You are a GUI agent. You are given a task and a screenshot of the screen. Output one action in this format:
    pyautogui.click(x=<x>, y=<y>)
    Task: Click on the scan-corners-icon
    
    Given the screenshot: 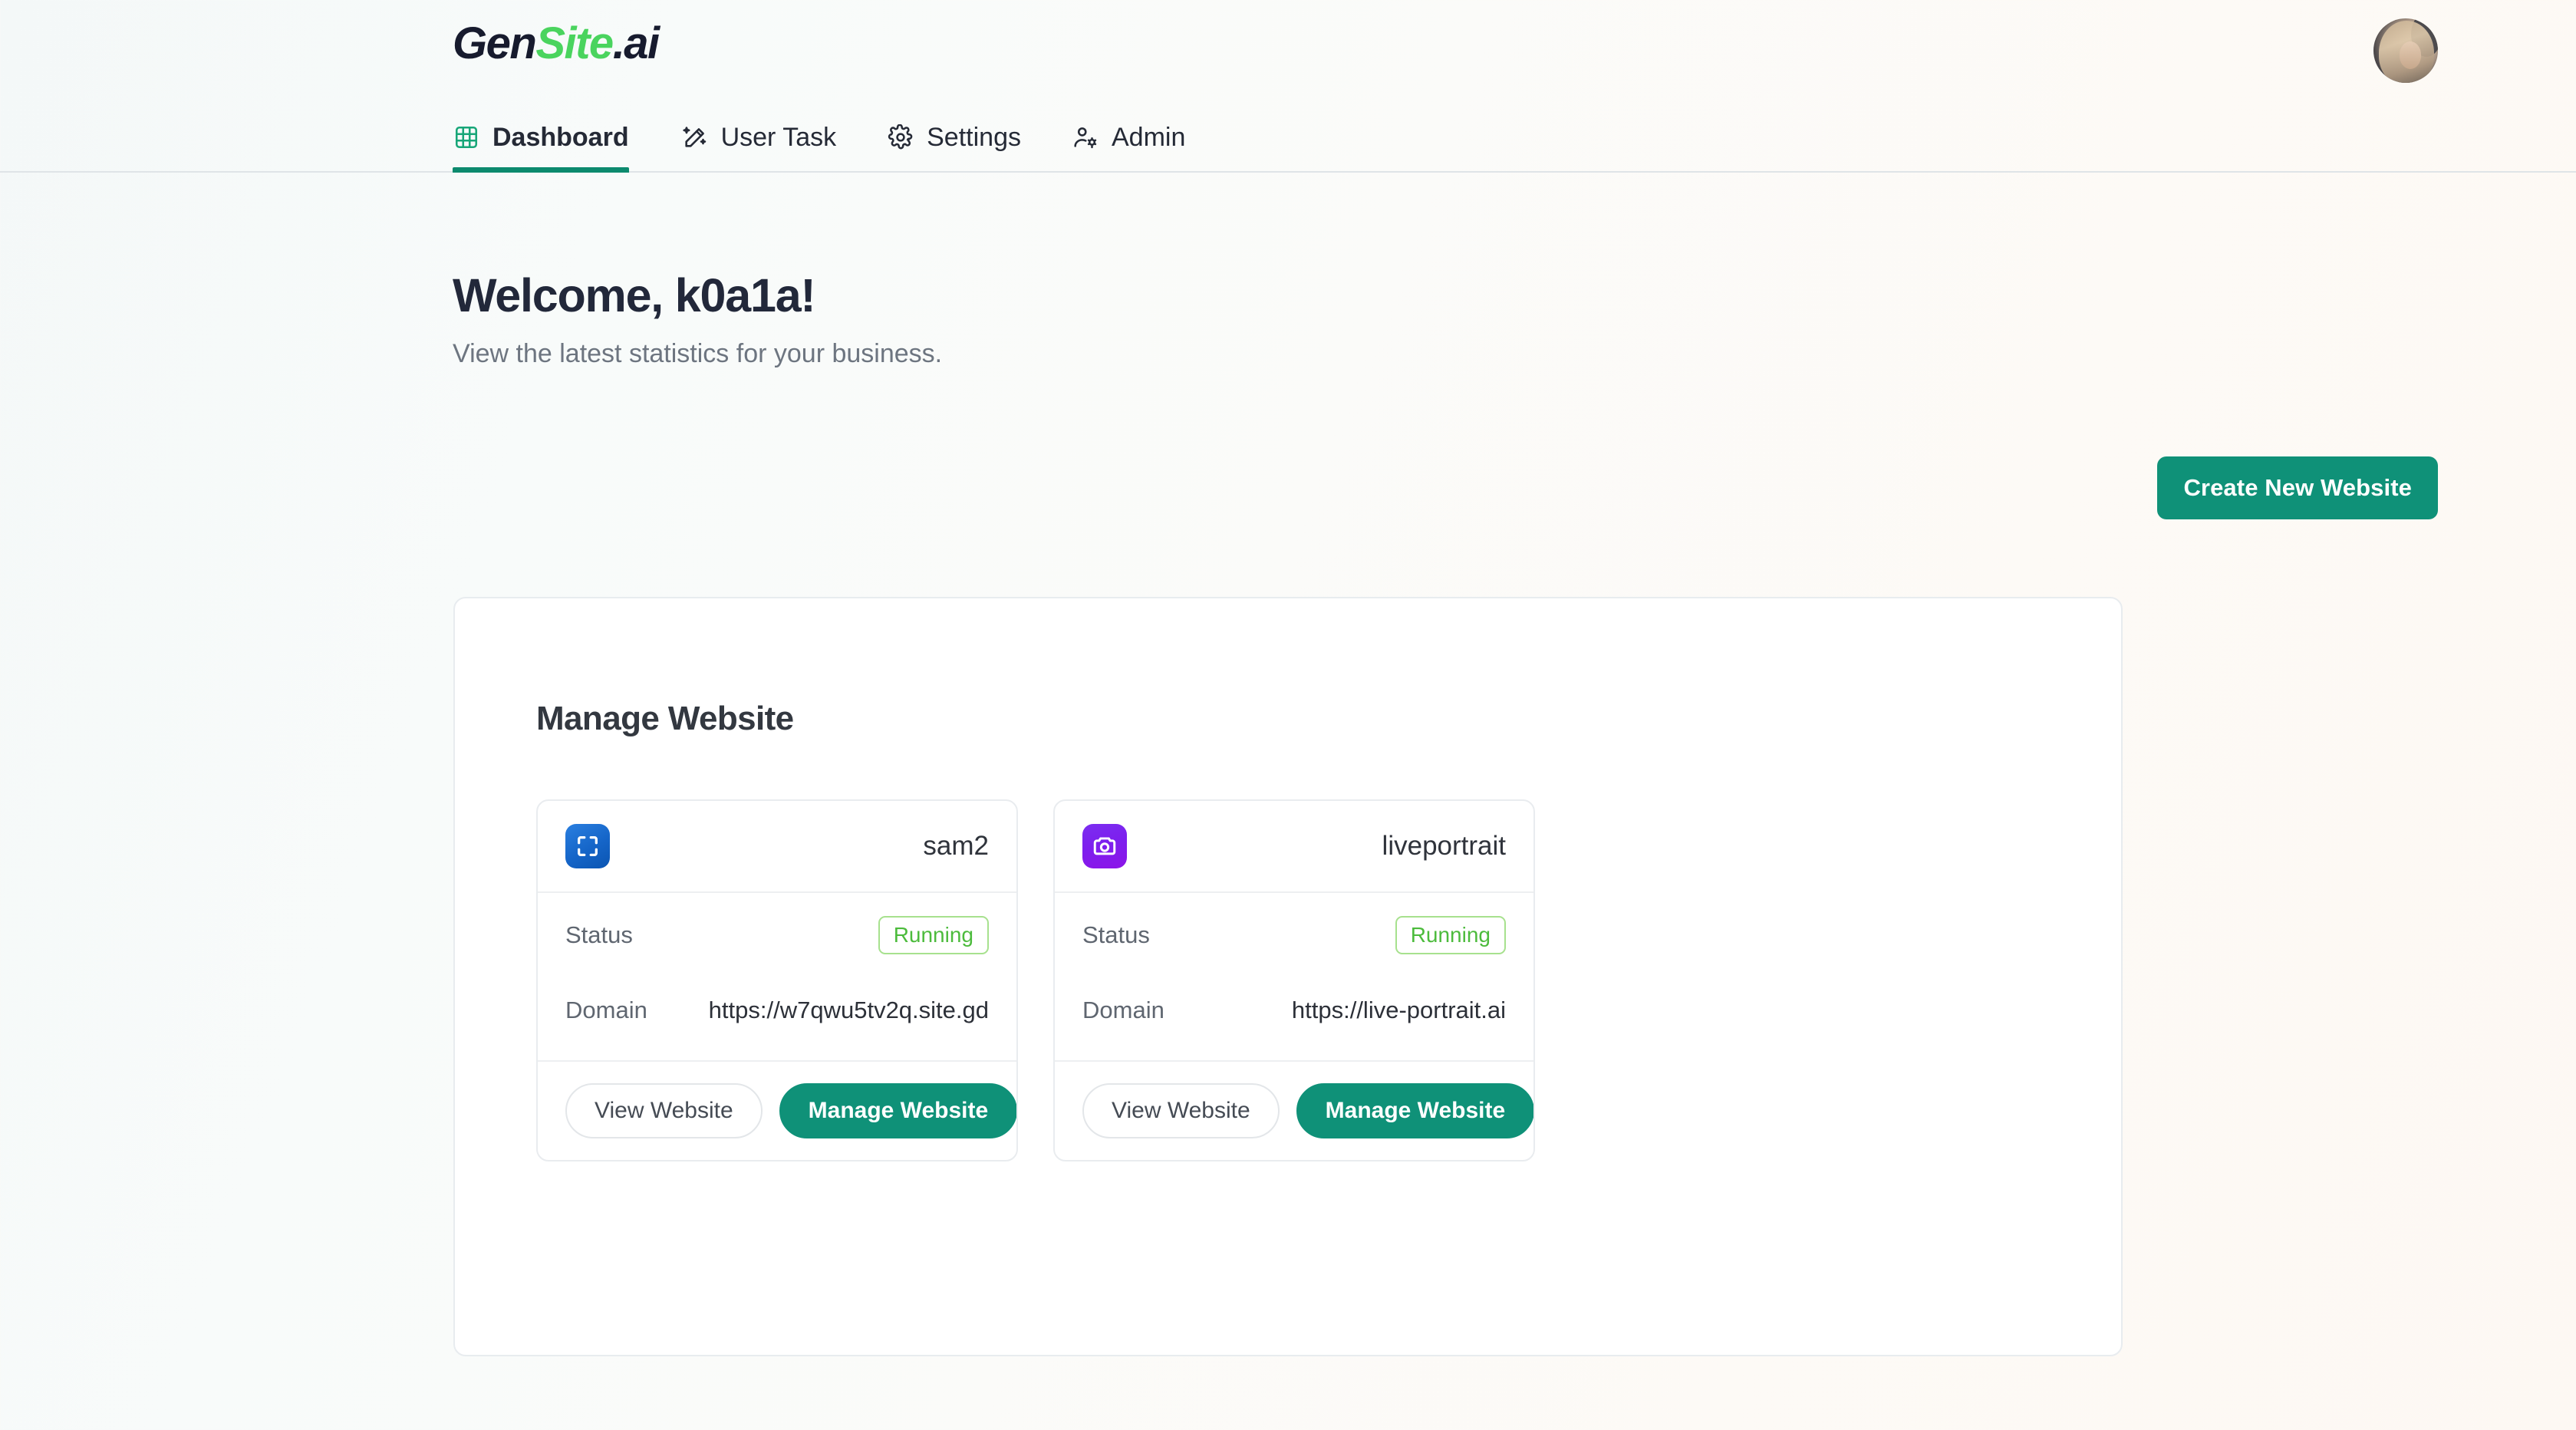 What is the action you would take?
    pyautogui.click(x=587, y=846)
    